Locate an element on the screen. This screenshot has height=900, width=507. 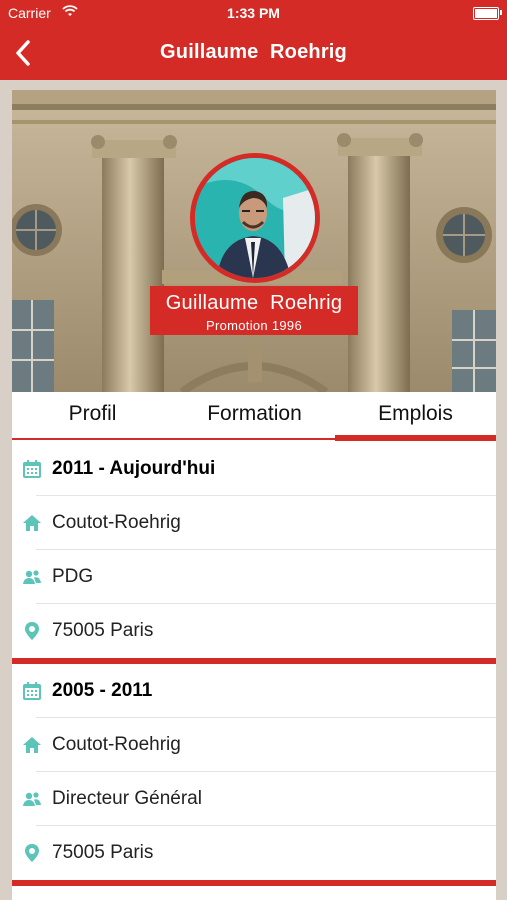
avatar-photo is located at coordinates (255, 218).